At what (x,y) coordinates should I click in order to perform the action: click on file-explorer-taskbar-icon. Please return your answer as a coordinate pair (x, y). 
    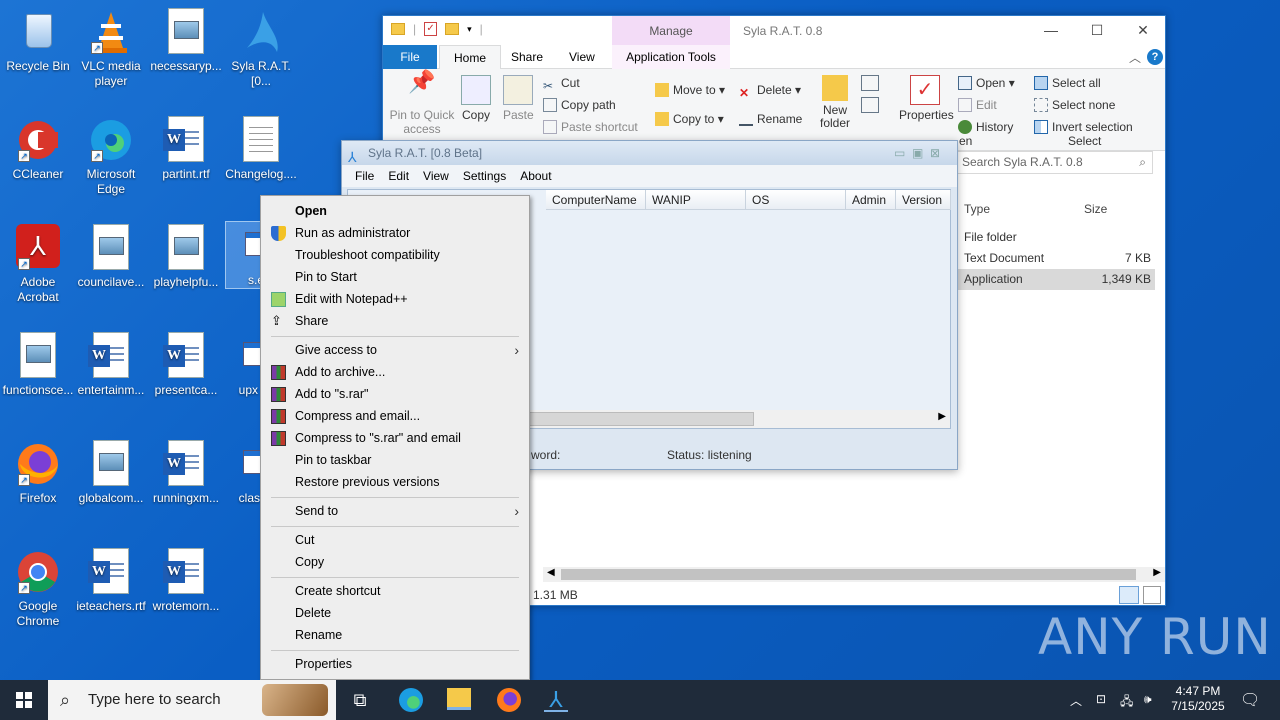
    Looking at the image, I should click on (459, 699).